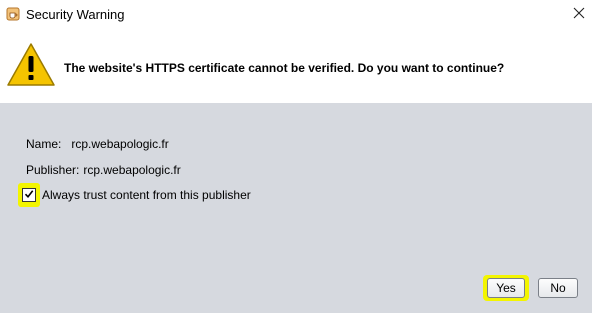 This screenshot has width=592, height=313. What do you see at coordinates (506, 288) in the screenshot?
I see `yes-button: Yes` at bounding box center [506, 288].